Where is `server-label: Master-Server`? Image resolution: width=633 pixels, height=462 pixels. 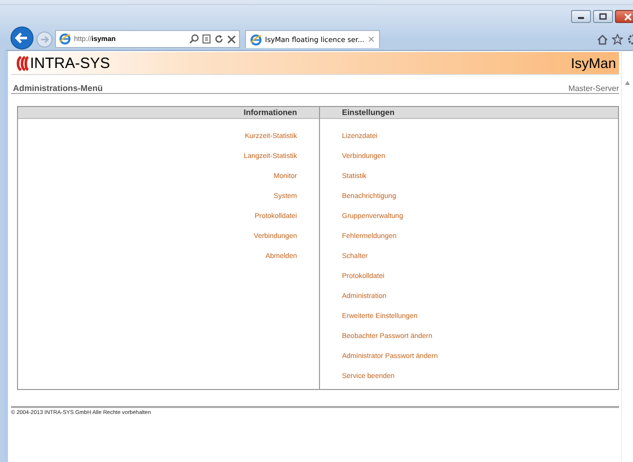 server-label: Master-Server is located at coordinates (593, 88).